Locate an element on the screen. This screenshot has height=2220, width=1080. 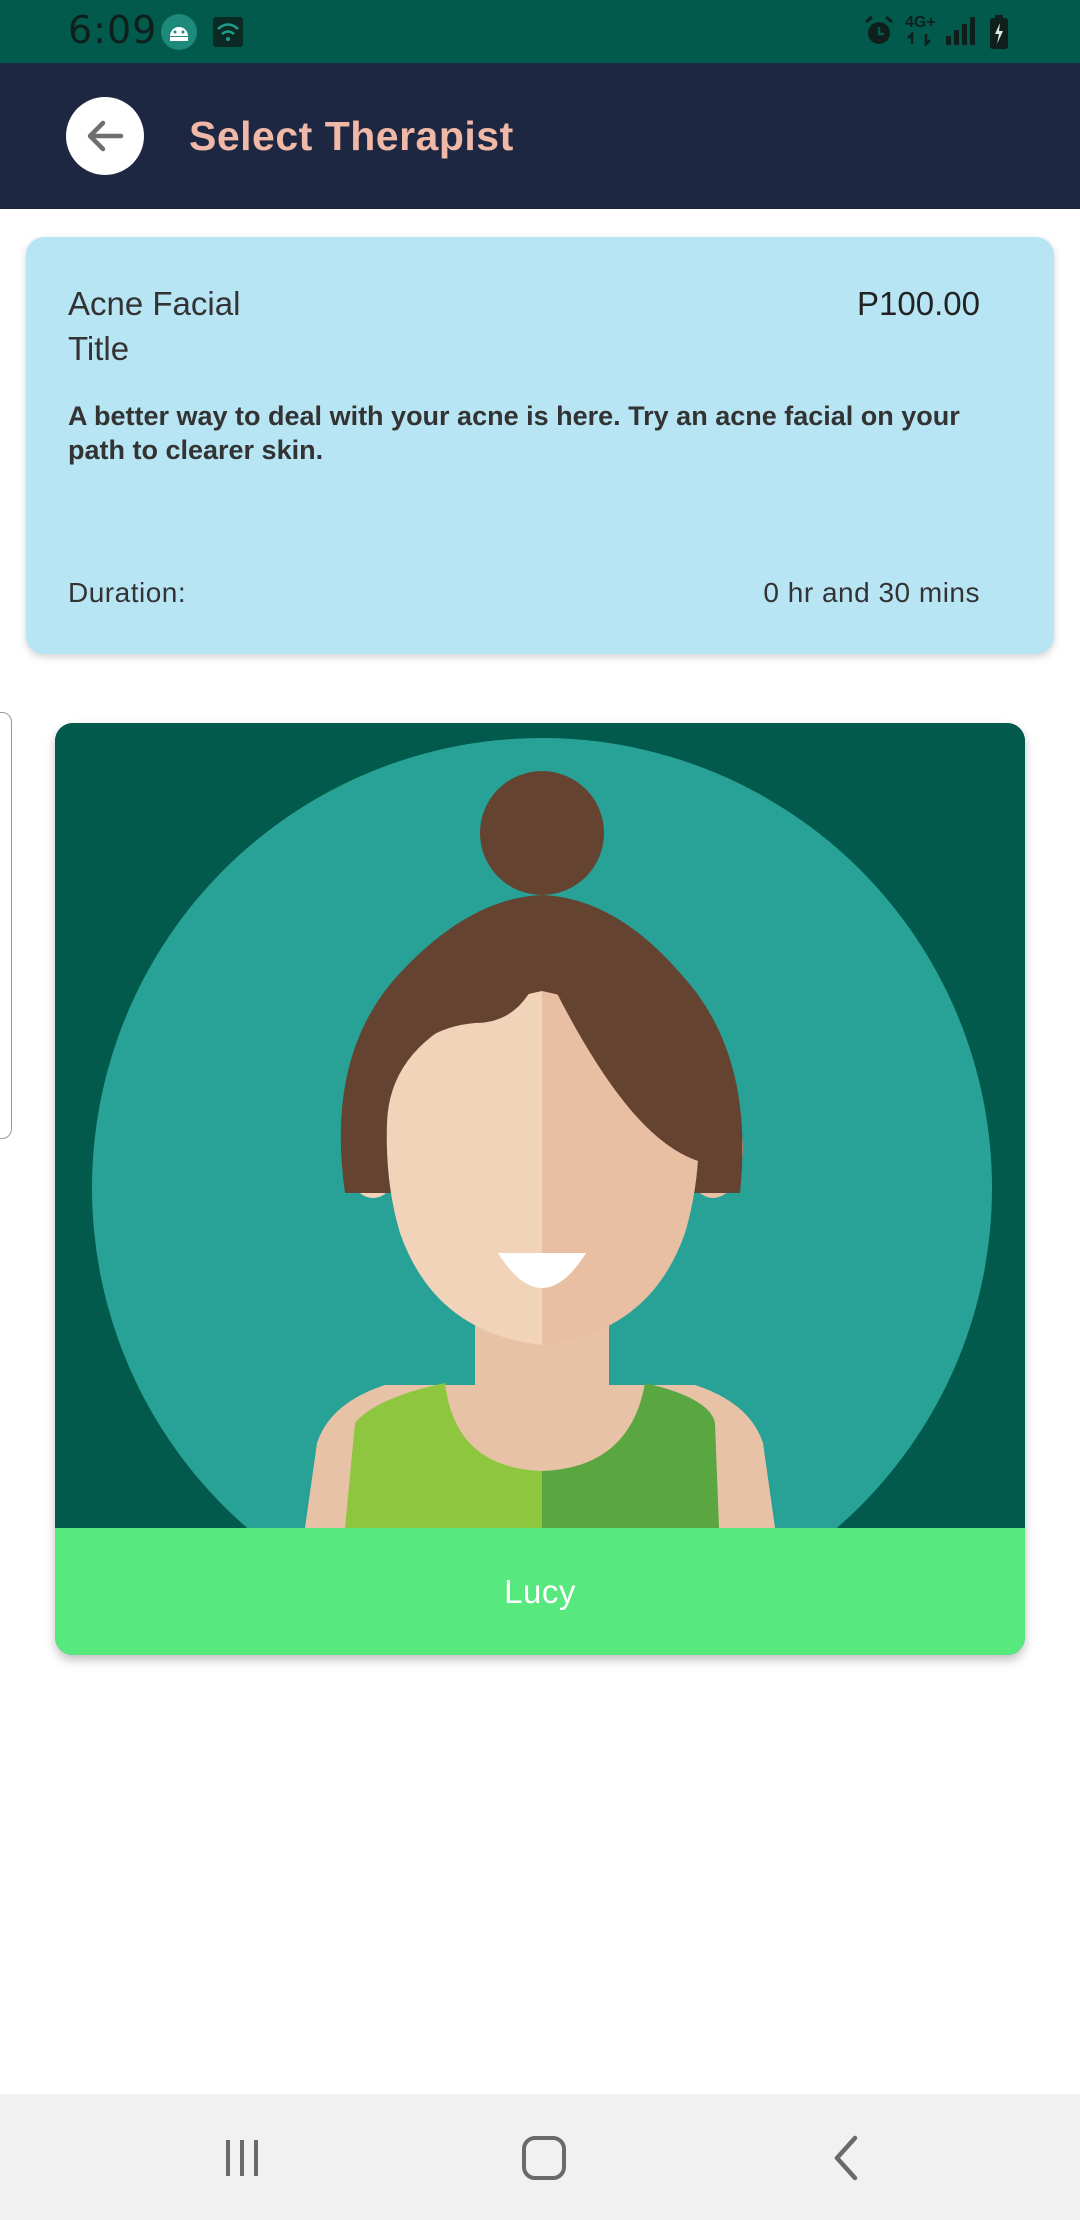
system-back-button is located at coordinates (847, 2158).